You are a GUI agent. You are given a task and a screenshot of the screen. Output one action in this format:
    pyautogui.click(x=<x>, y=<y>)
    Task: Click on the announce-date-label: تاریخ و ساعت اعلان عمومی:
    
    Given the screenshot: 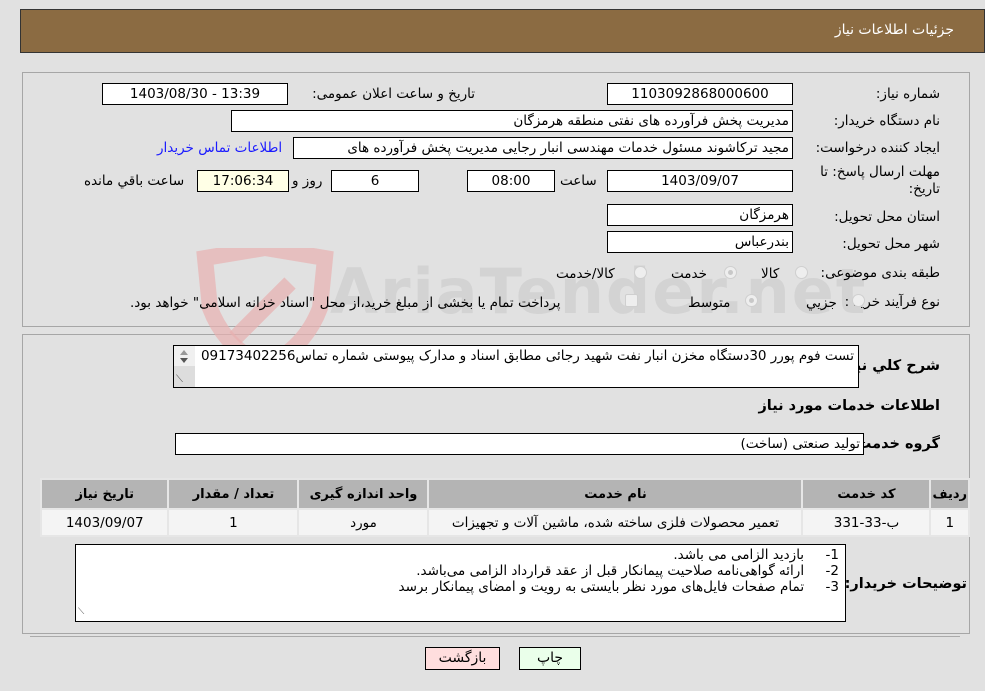 What is the action you would take?
    pyautogui.click(x=393, y=94)
    